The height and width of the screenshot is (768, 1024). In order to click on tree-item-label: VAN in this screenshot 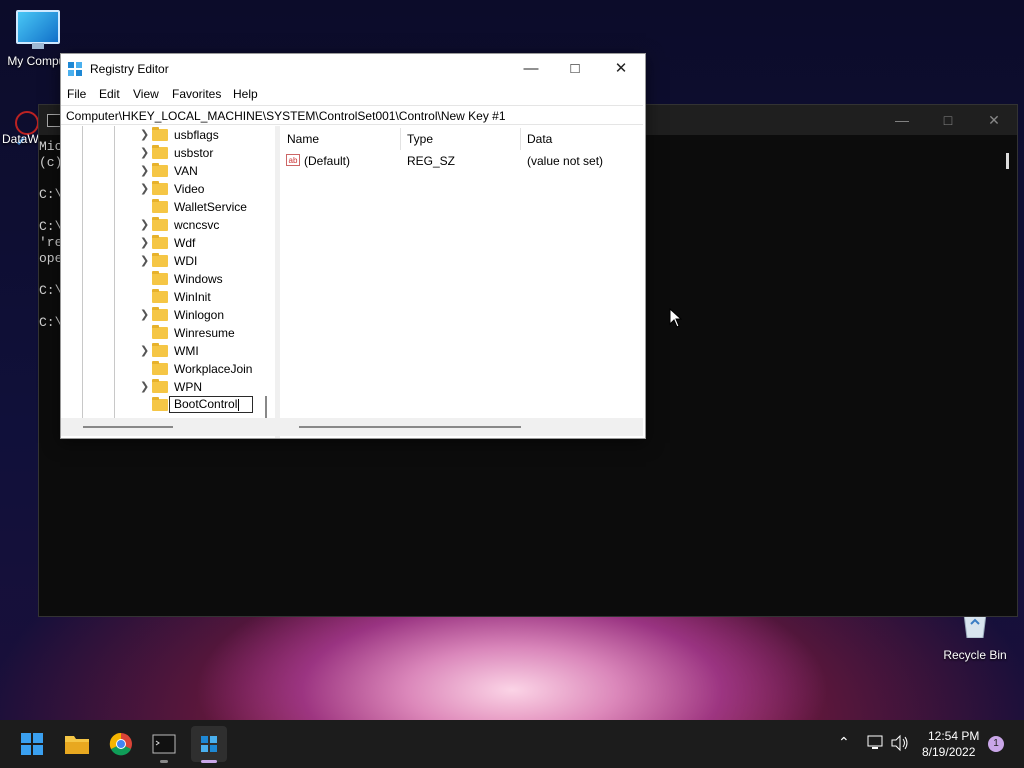, I will do `click(186, 171)`.